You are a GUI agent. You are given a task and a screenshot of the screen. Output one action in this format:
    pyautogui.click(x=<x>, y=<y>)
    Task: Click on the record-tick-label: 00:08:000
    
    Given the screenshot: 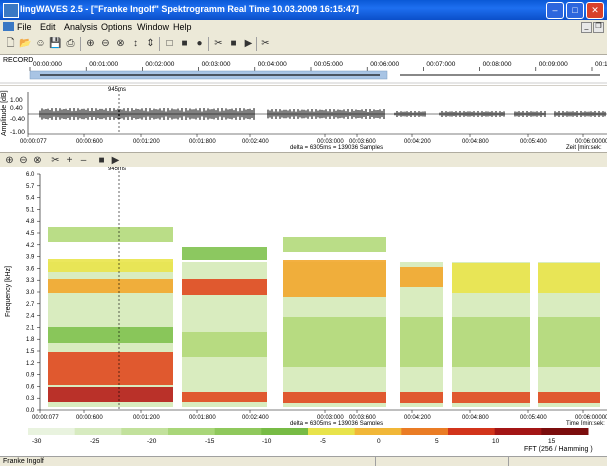 What is the action you would take?
    pyautogui.click(x=497, y=64)
    